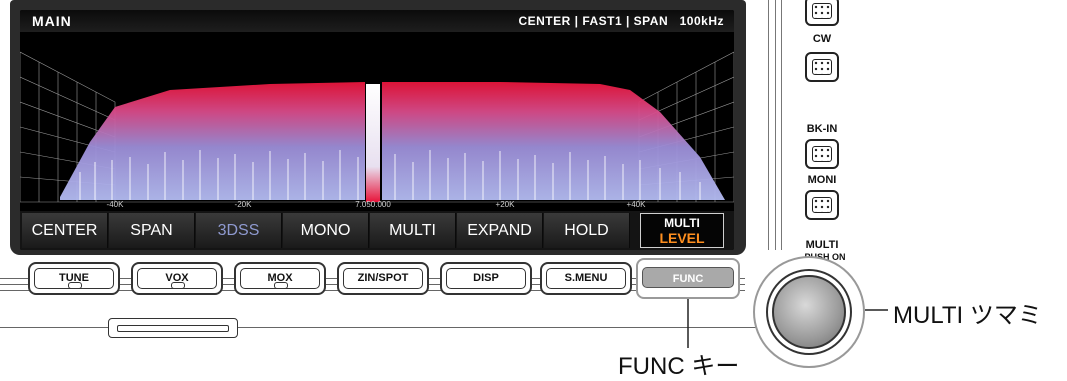 The height and width of the screenshot is (381, 1067). Describe the element at coordinates (679, 366) in the screenshot. I see `func-key-callout: FUNC キー` at that location.